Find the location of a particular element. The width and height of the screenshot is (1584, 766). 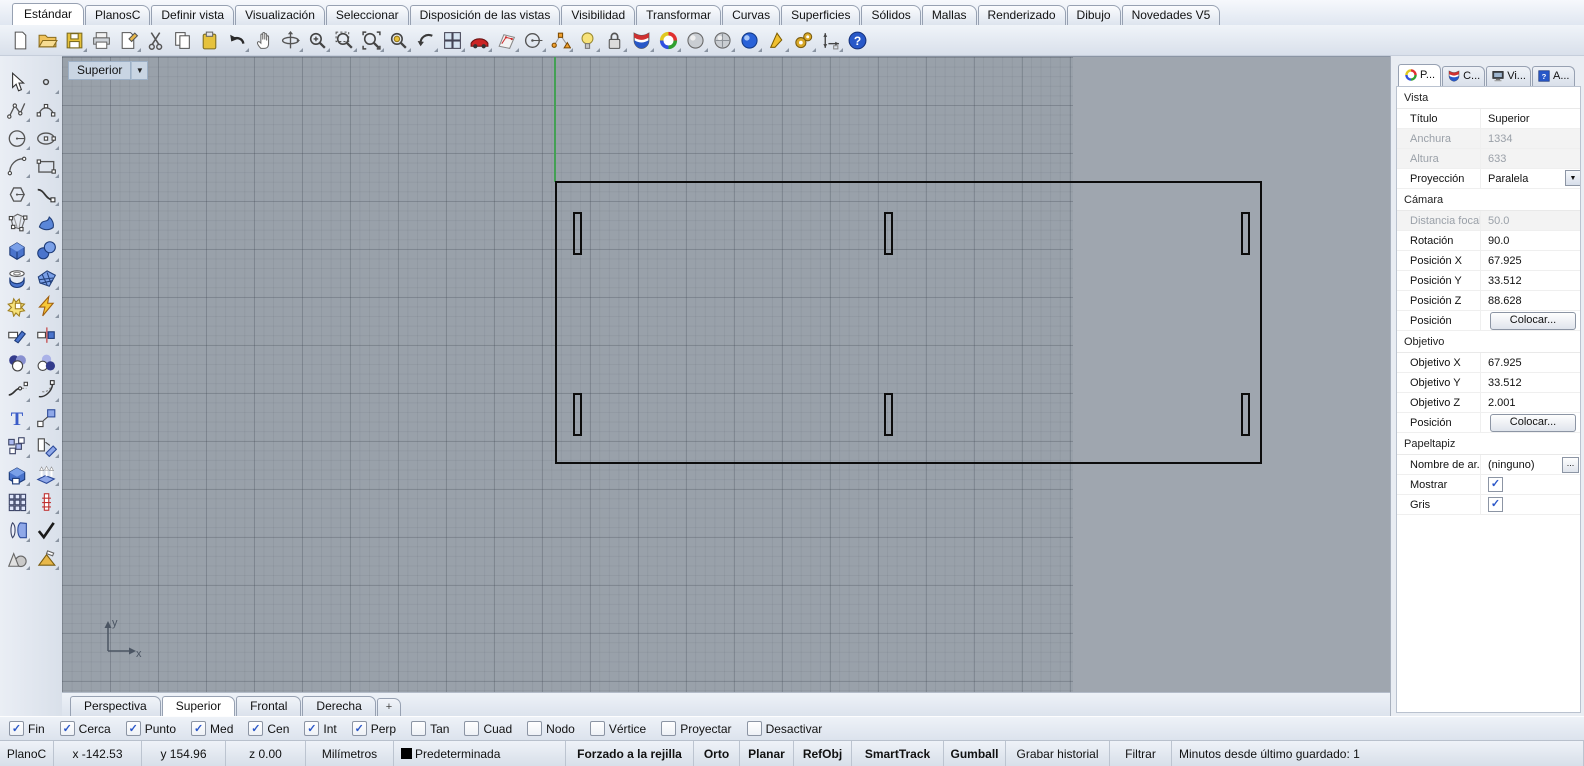

osnap-cen-checkbox: ✓ is located at coordinates (256, 728).